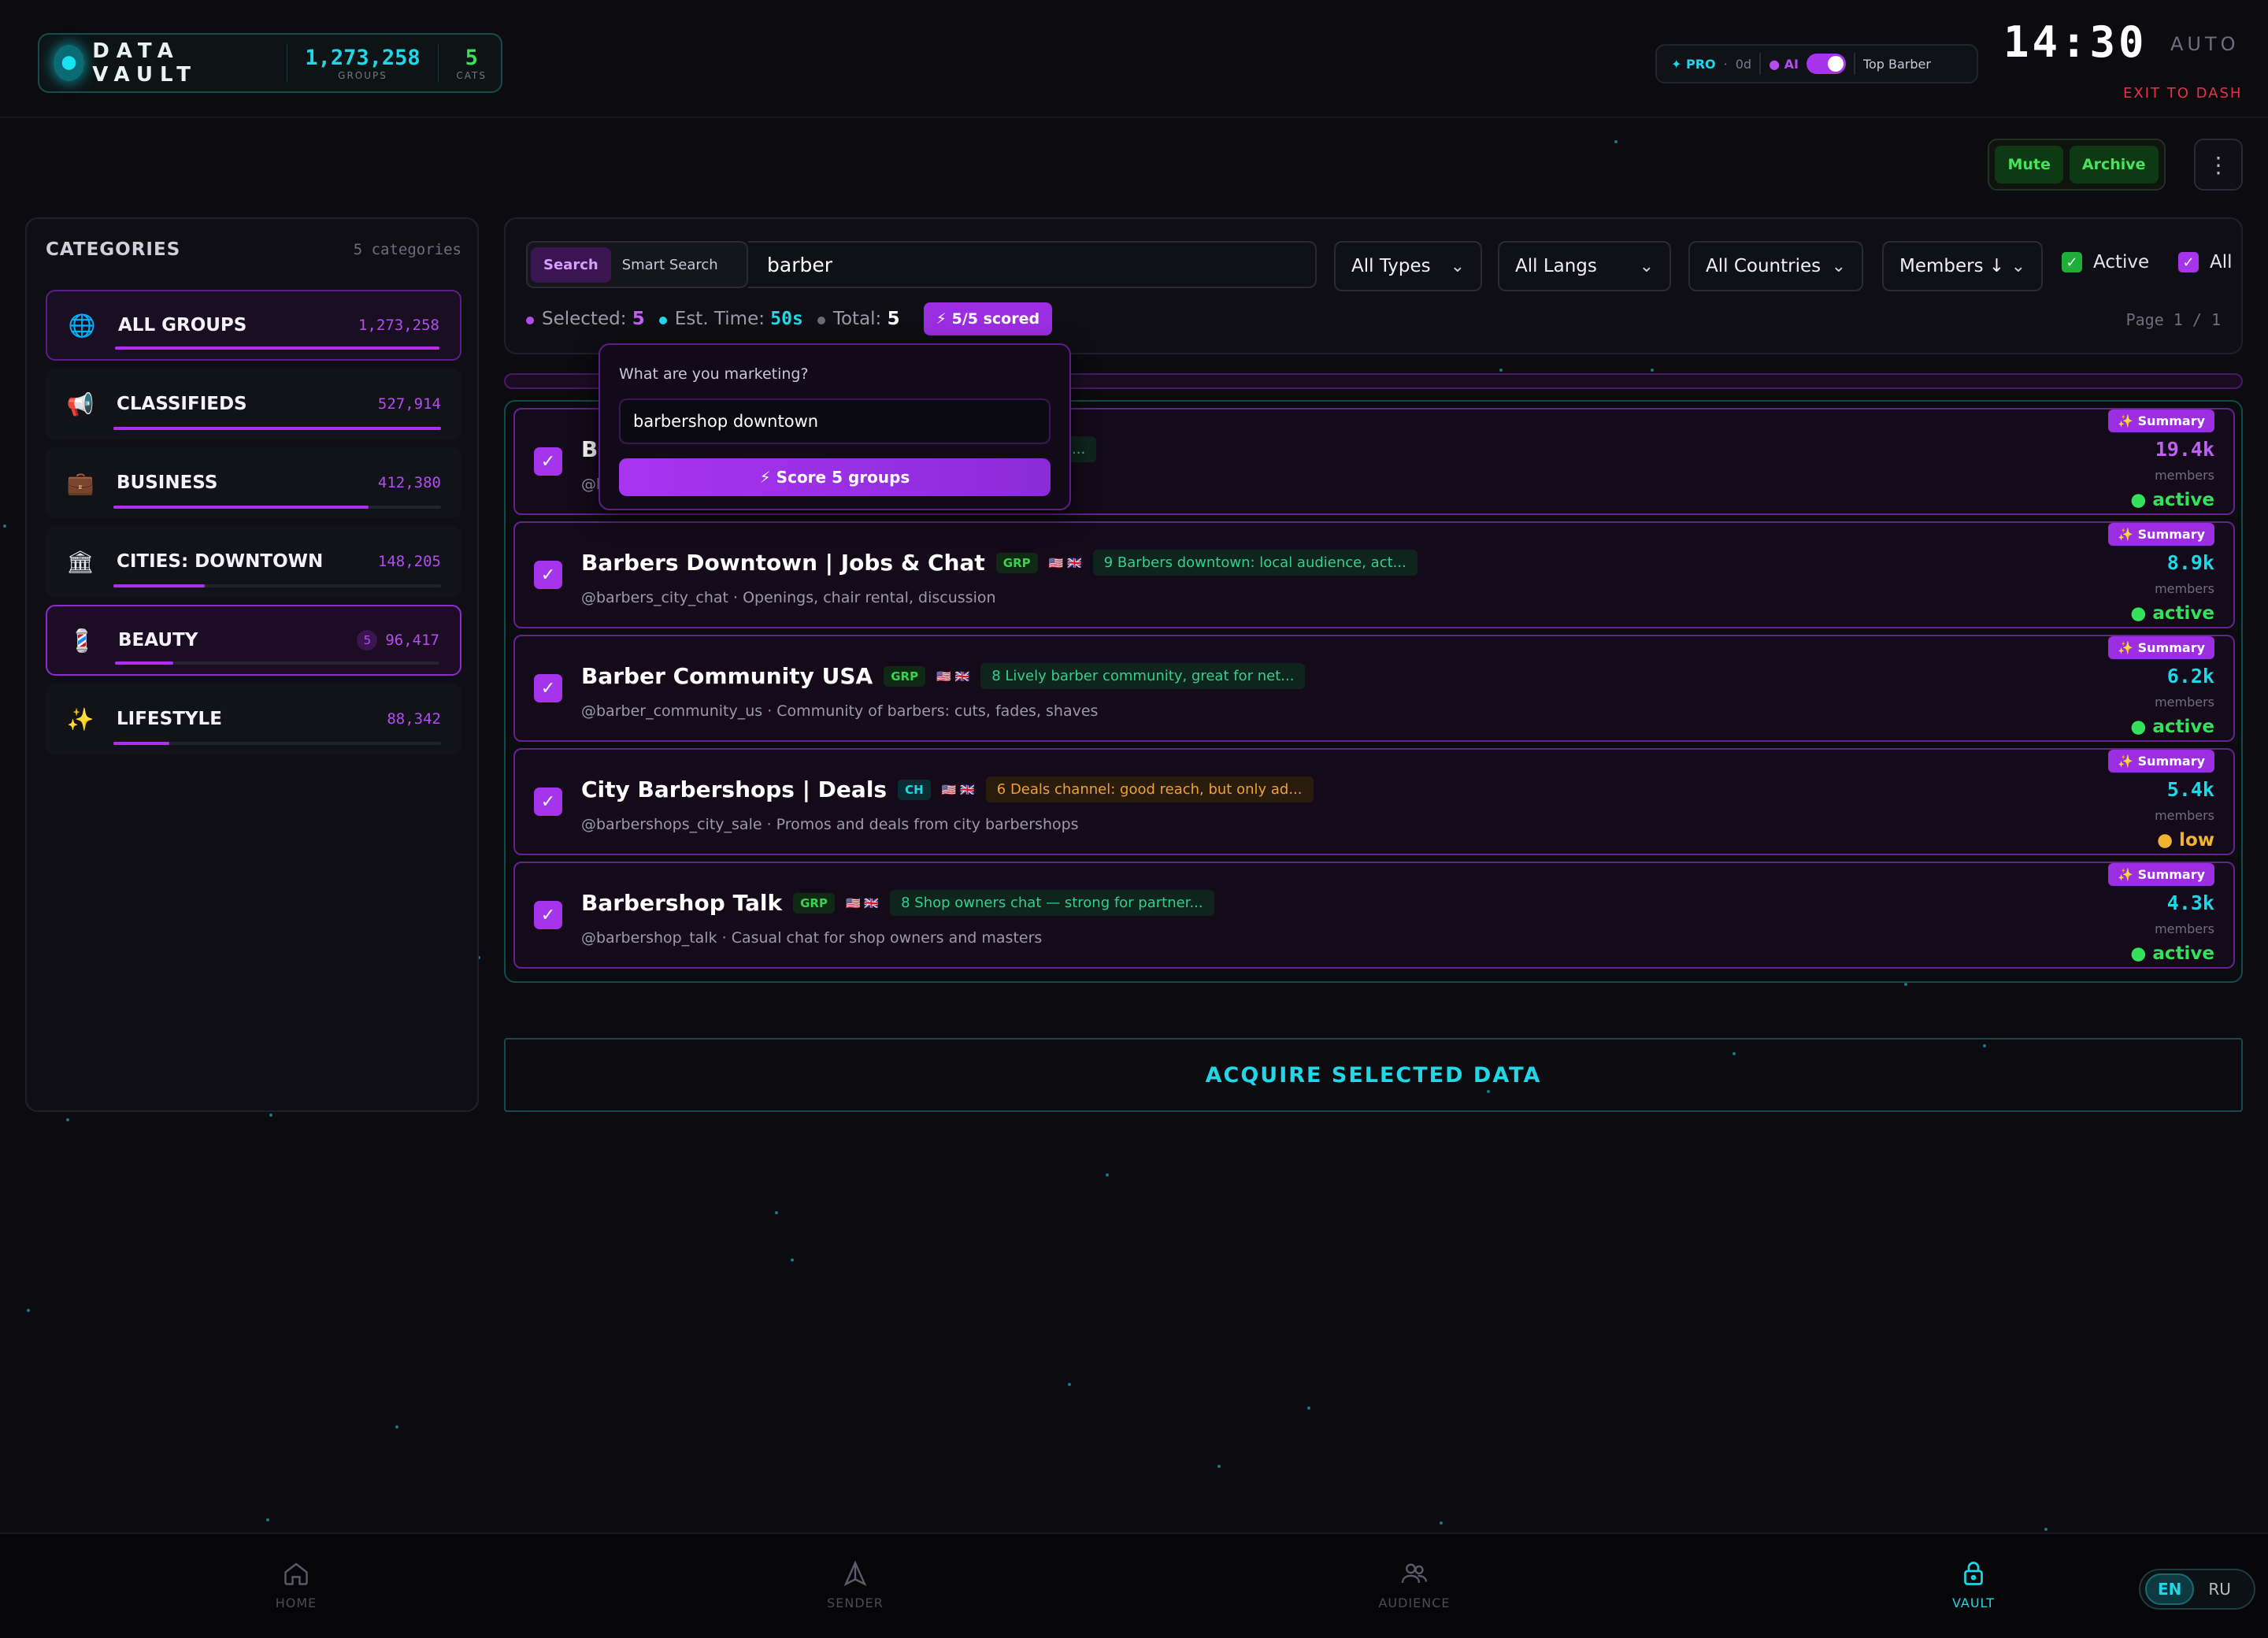  I want to click on type-filter-select: All Types ⌄, so click(1408, 266).